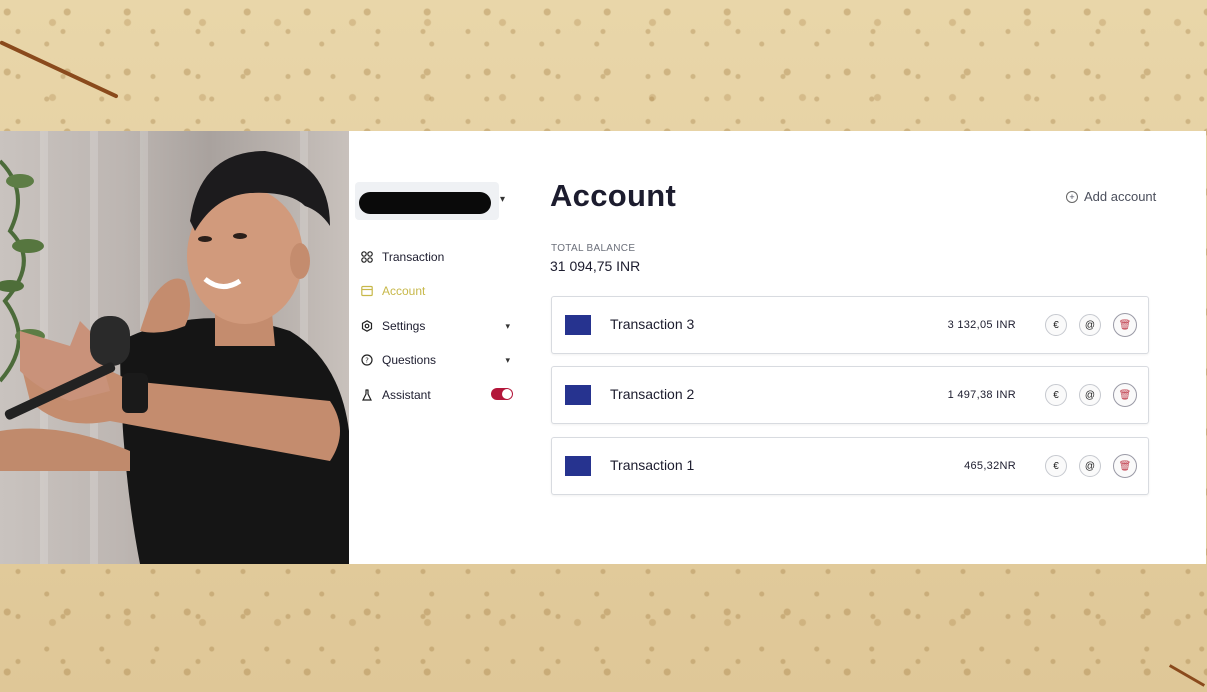  What do you see at coordinates (367, 291) in the screenshot?
I see `card-icon` at bounding box center [367, 291].